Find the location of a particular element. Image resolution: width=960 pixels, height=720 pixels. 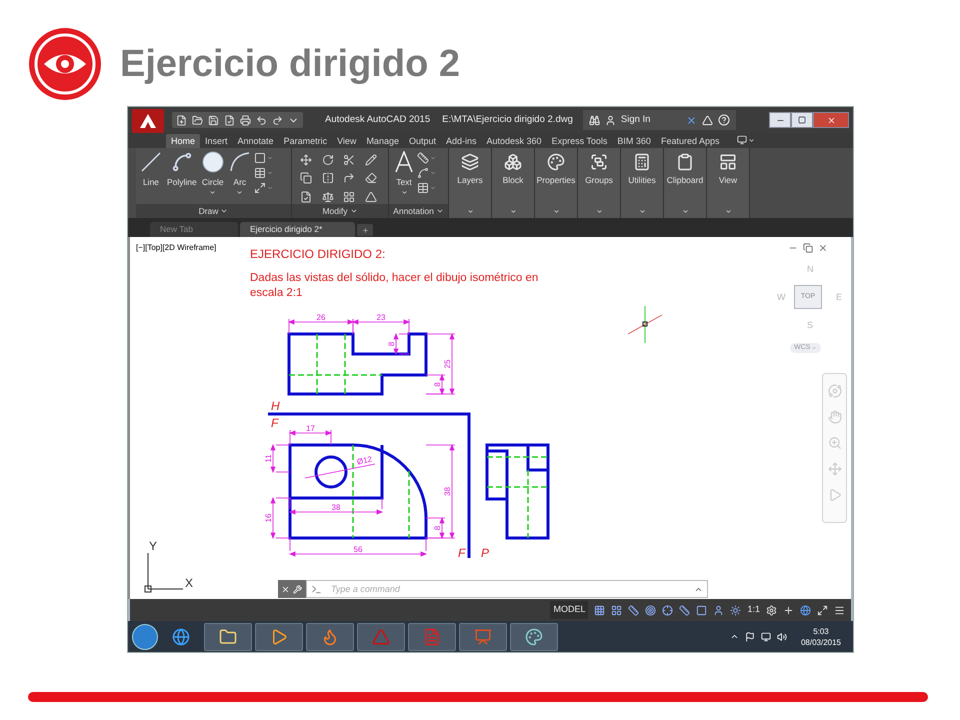

clock-time: 5:03 is located at coordinates (821, 631).